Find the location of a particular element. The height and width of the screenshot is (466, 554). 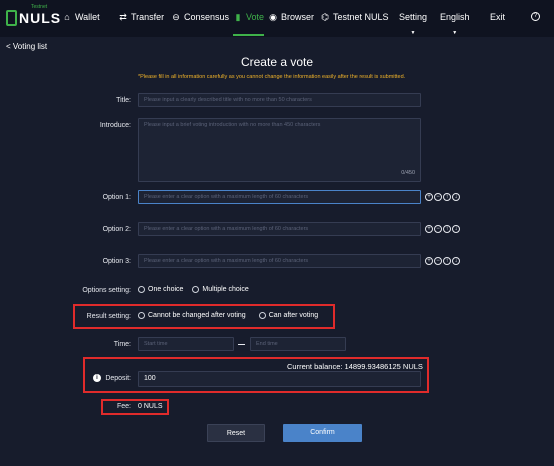

home-icon: ⌂ is located at coordinates (67, 17).